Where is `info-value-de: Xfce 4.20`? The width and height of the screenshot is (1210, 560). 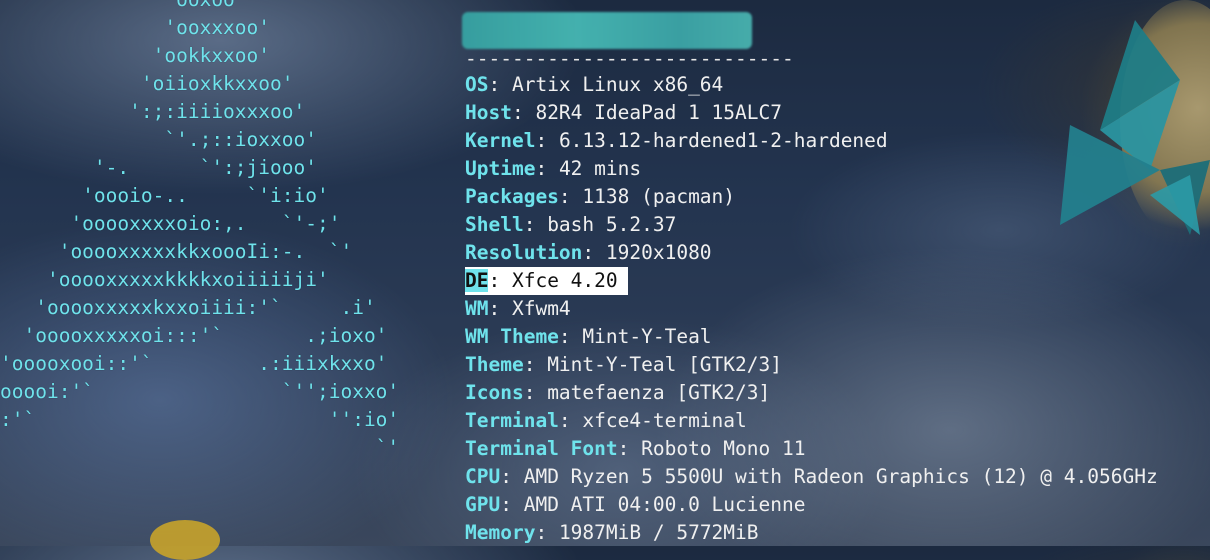
info-value-de: Xfce 4.20 is located at coordinates (564, 280).